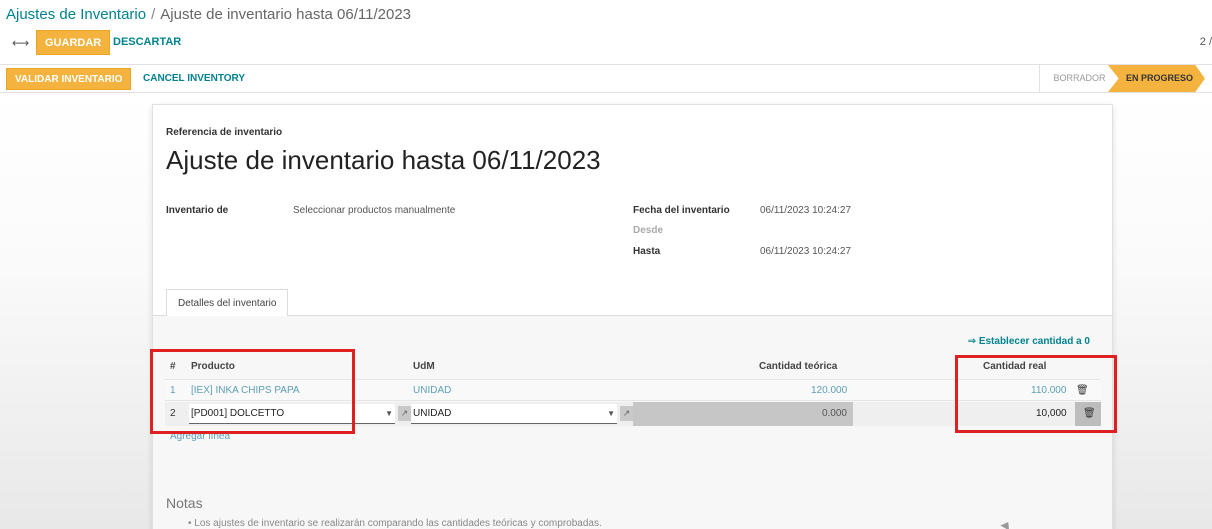  Describe the element at coordinates (286, 14) in the screenshot. I see `breadcrumb-current: Ajuste de inventario hasta 06/11/2023` at that location.